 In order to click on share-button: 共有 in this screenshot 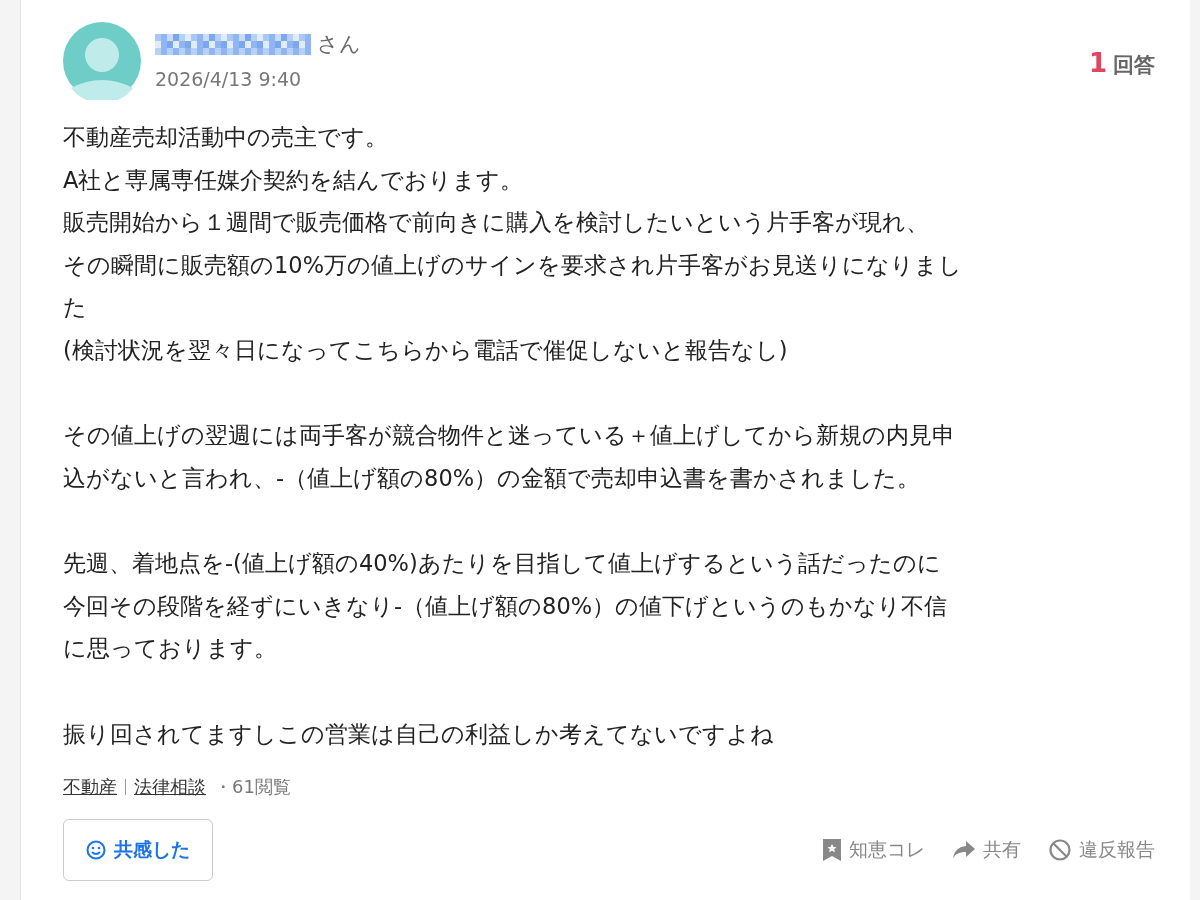, I will do `click(987, 850)`.